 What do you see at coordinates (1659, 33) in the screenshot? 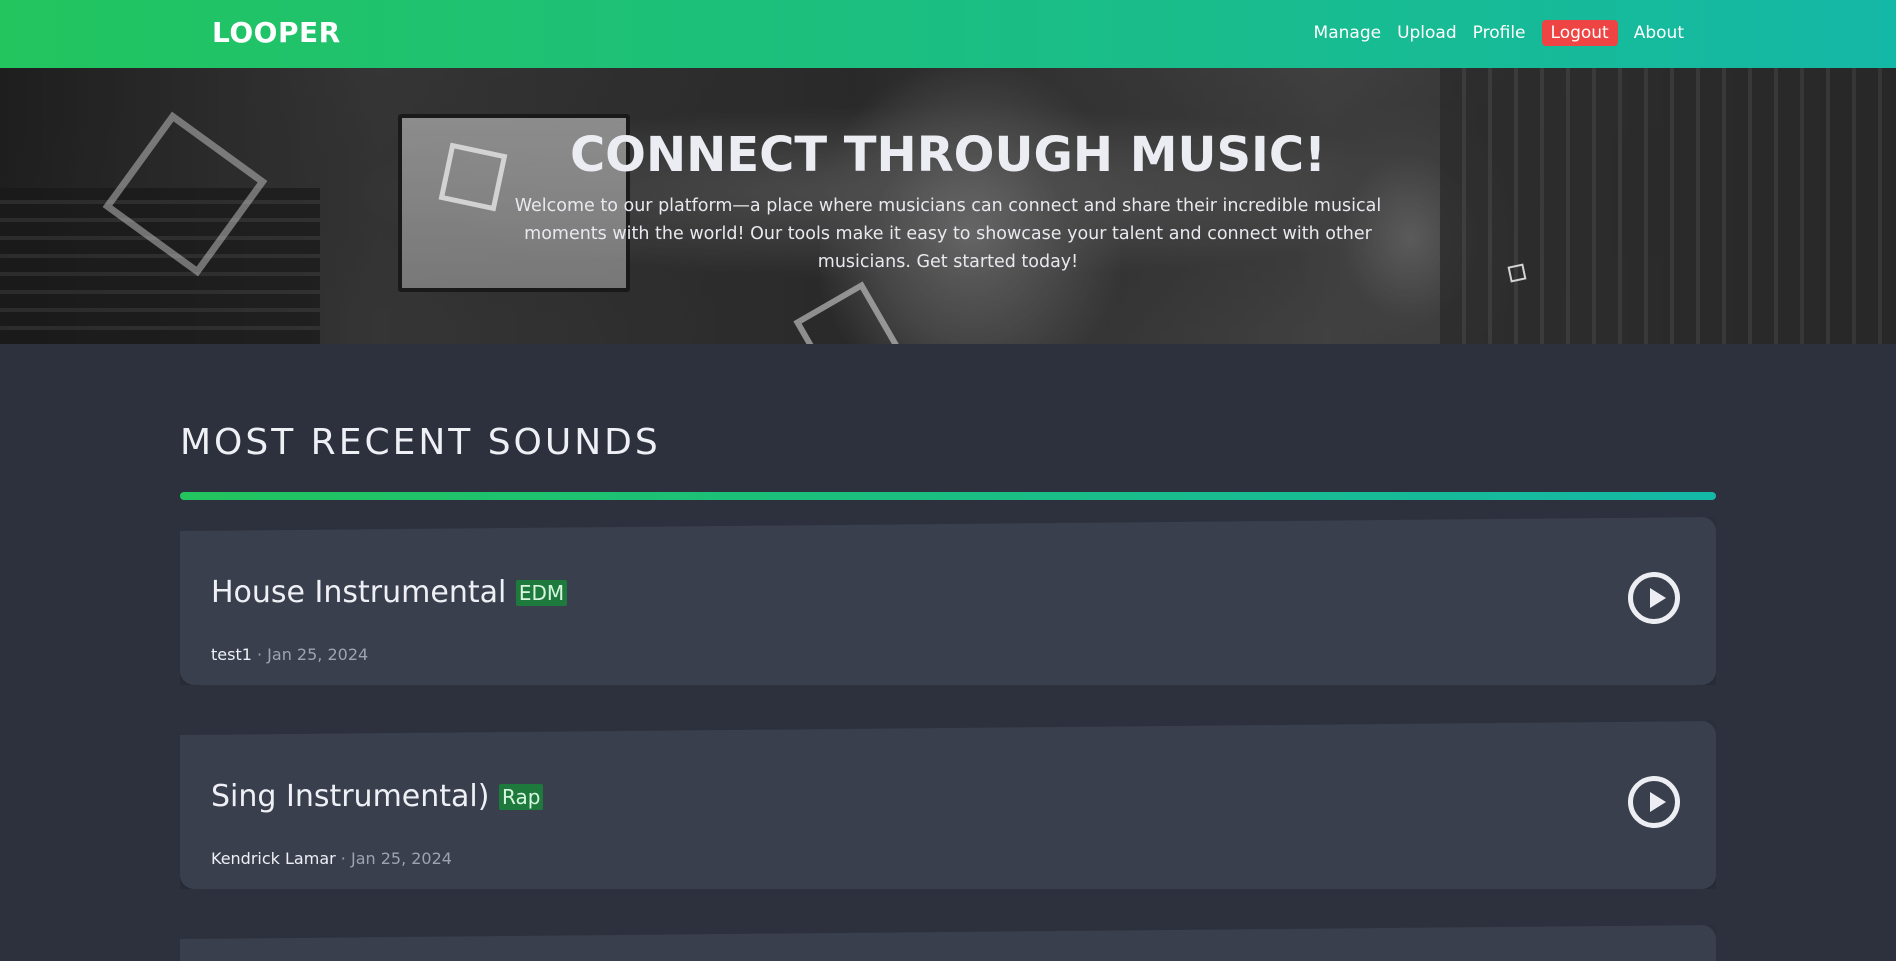
I see `nav-about-link: About` at bounding box center [1659, 33].